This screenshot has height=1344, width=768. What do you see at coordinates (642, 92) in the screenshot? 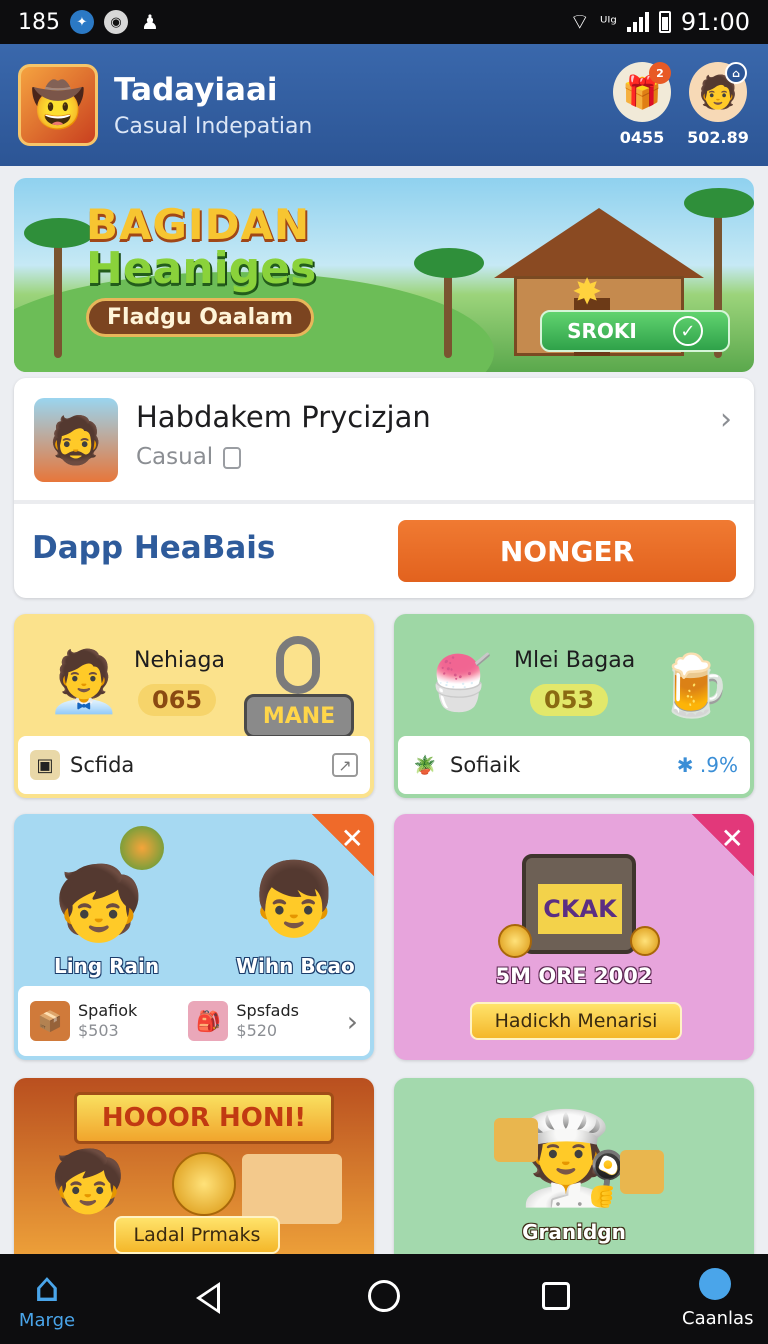
I see `gift-icon: 🎁 2` at bounding box center [642, 92].